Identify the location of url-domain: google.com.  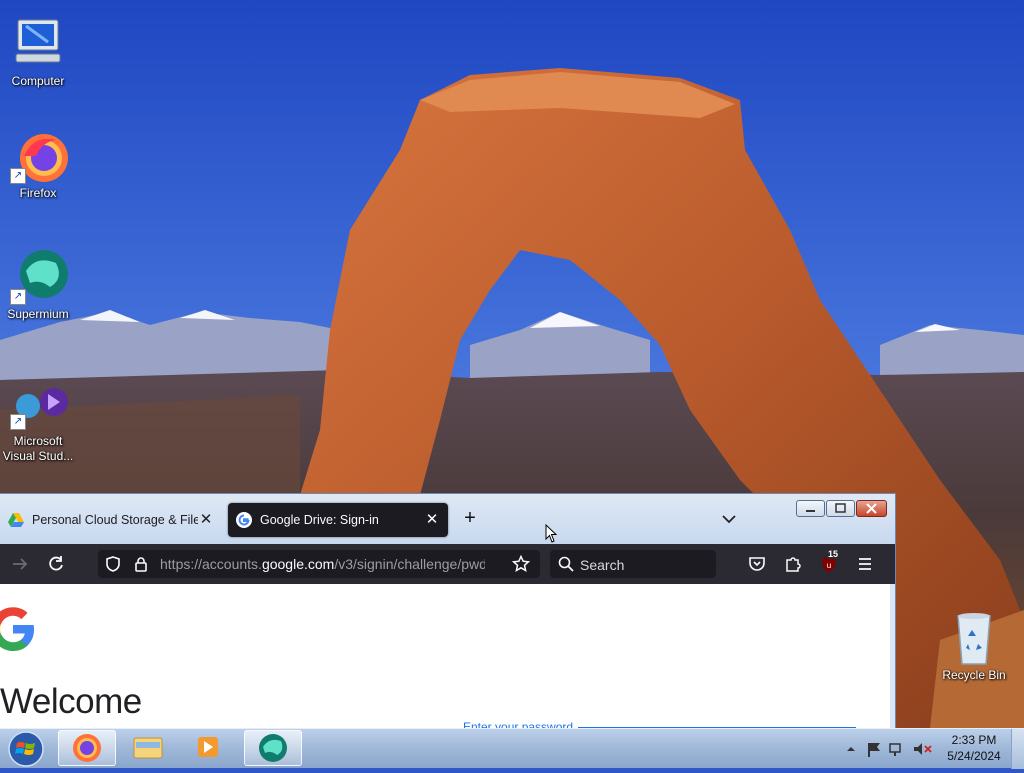
(298, 564).